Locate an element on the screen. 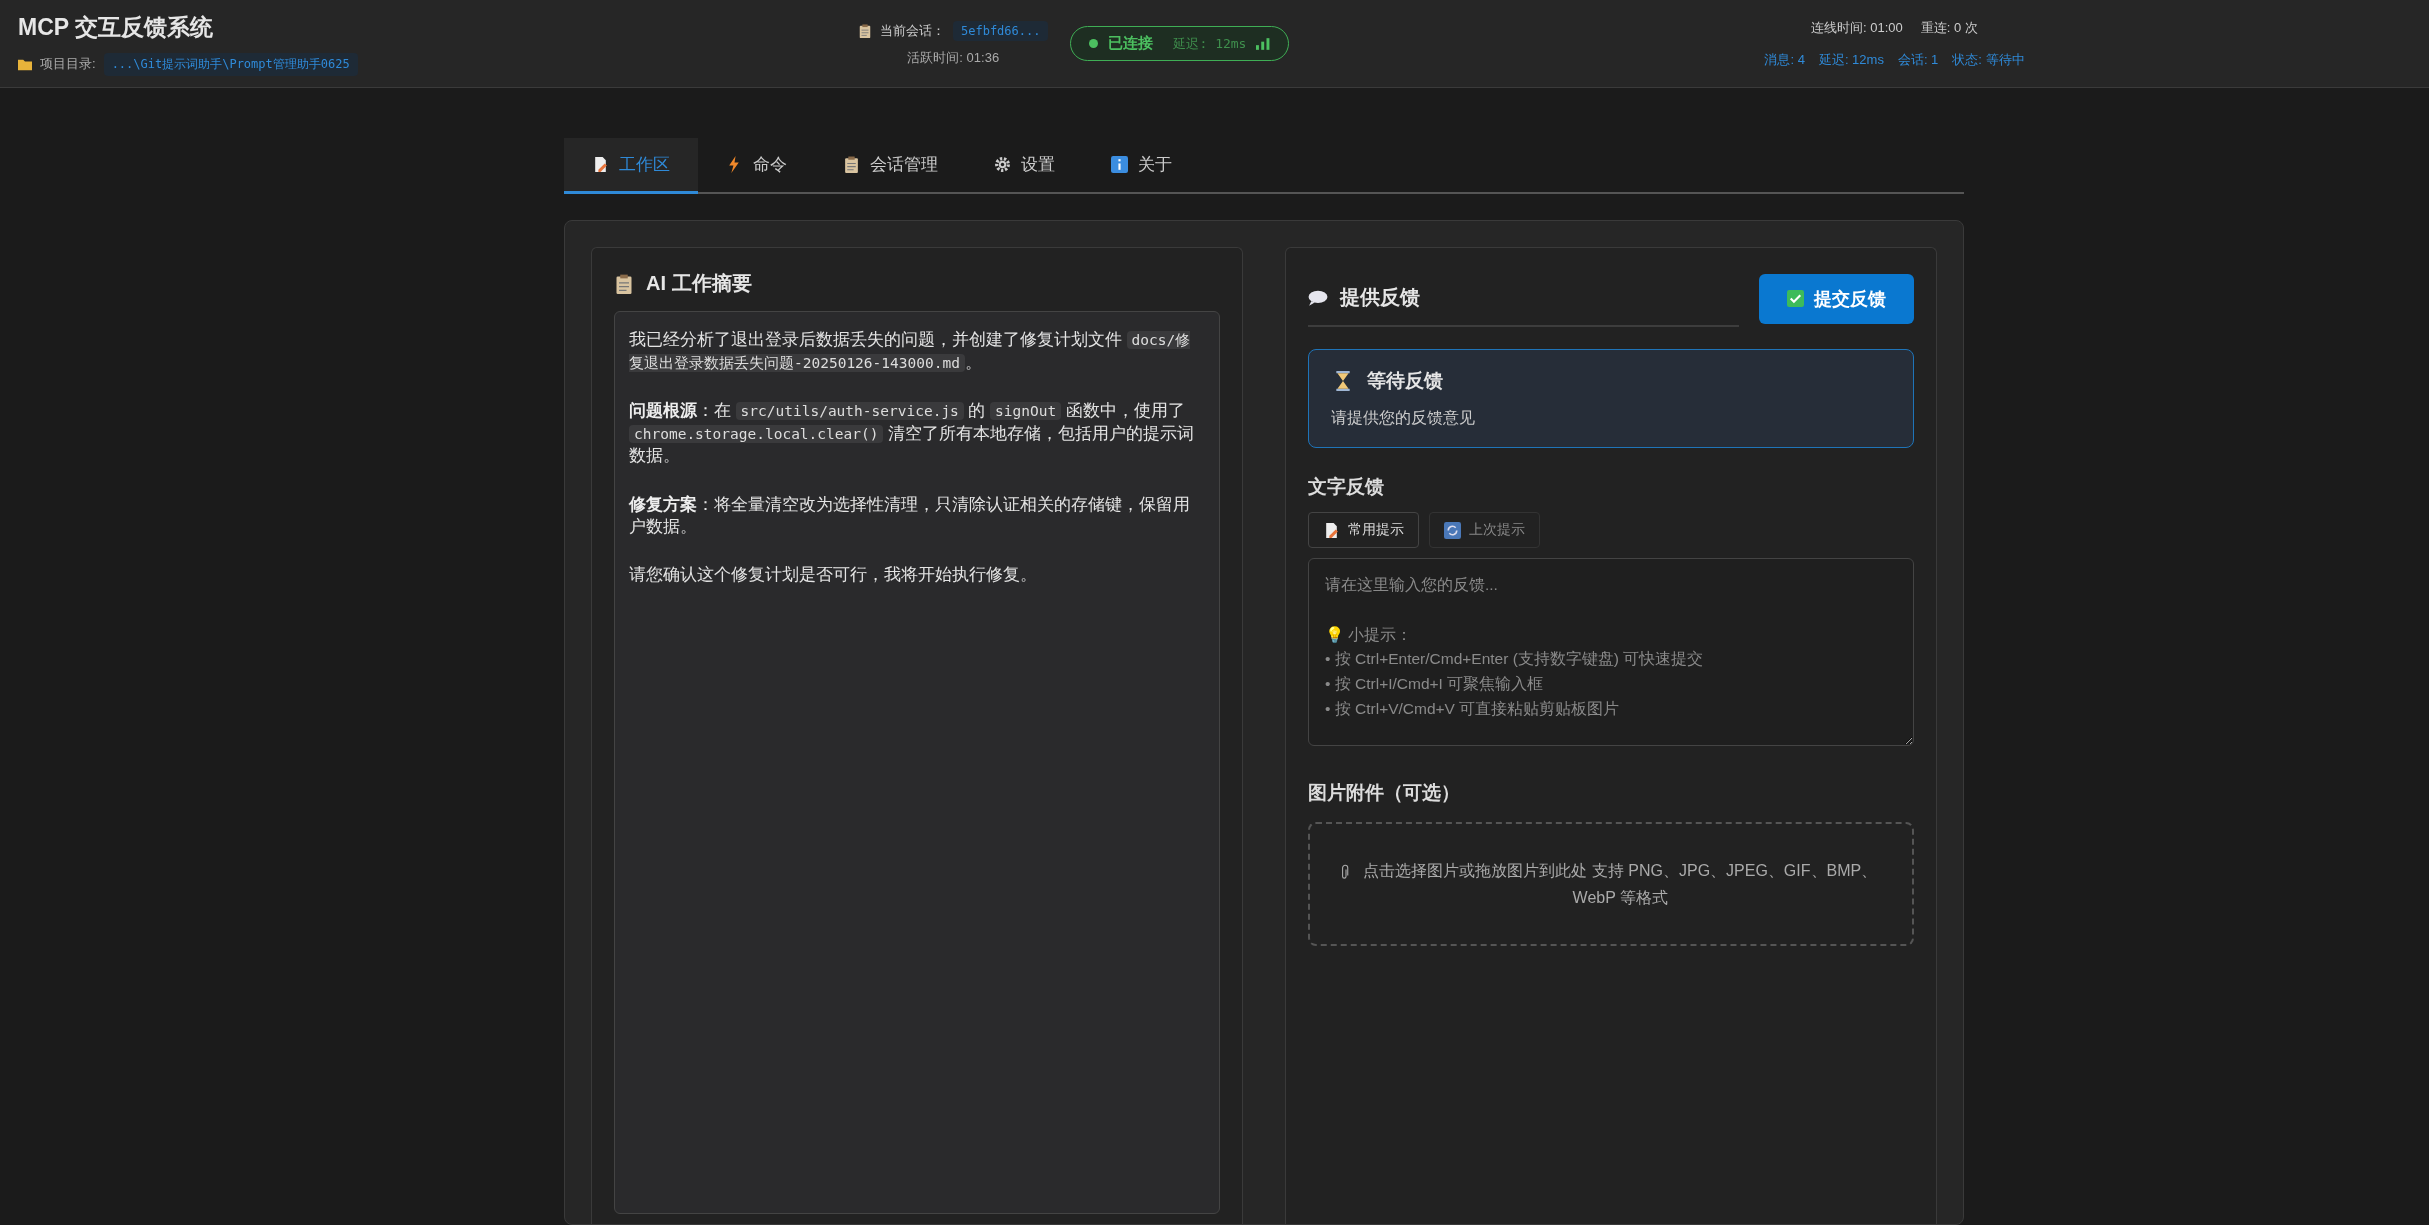  refresh-icon is located at coordinates (1452, 530).